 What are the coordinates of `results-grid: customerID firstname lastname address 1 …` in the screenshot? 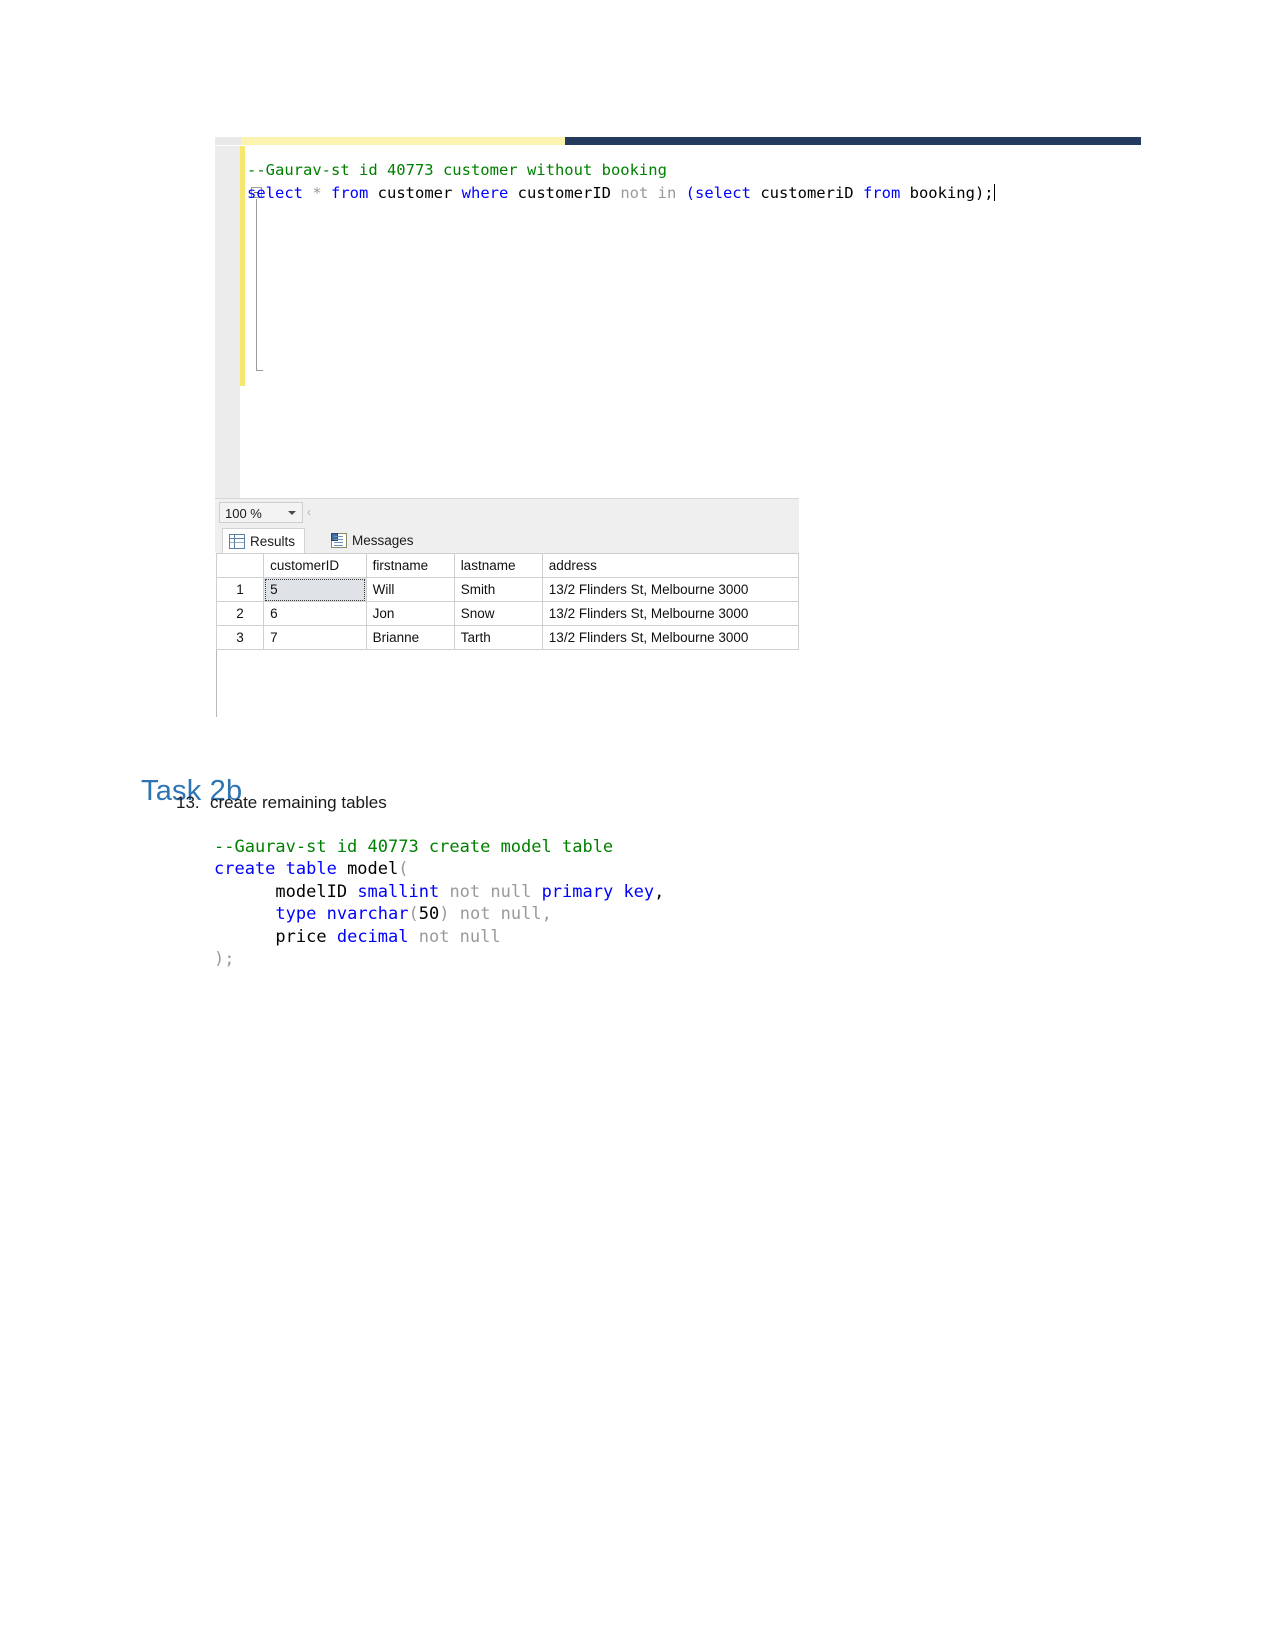 It's located at (507, 601).